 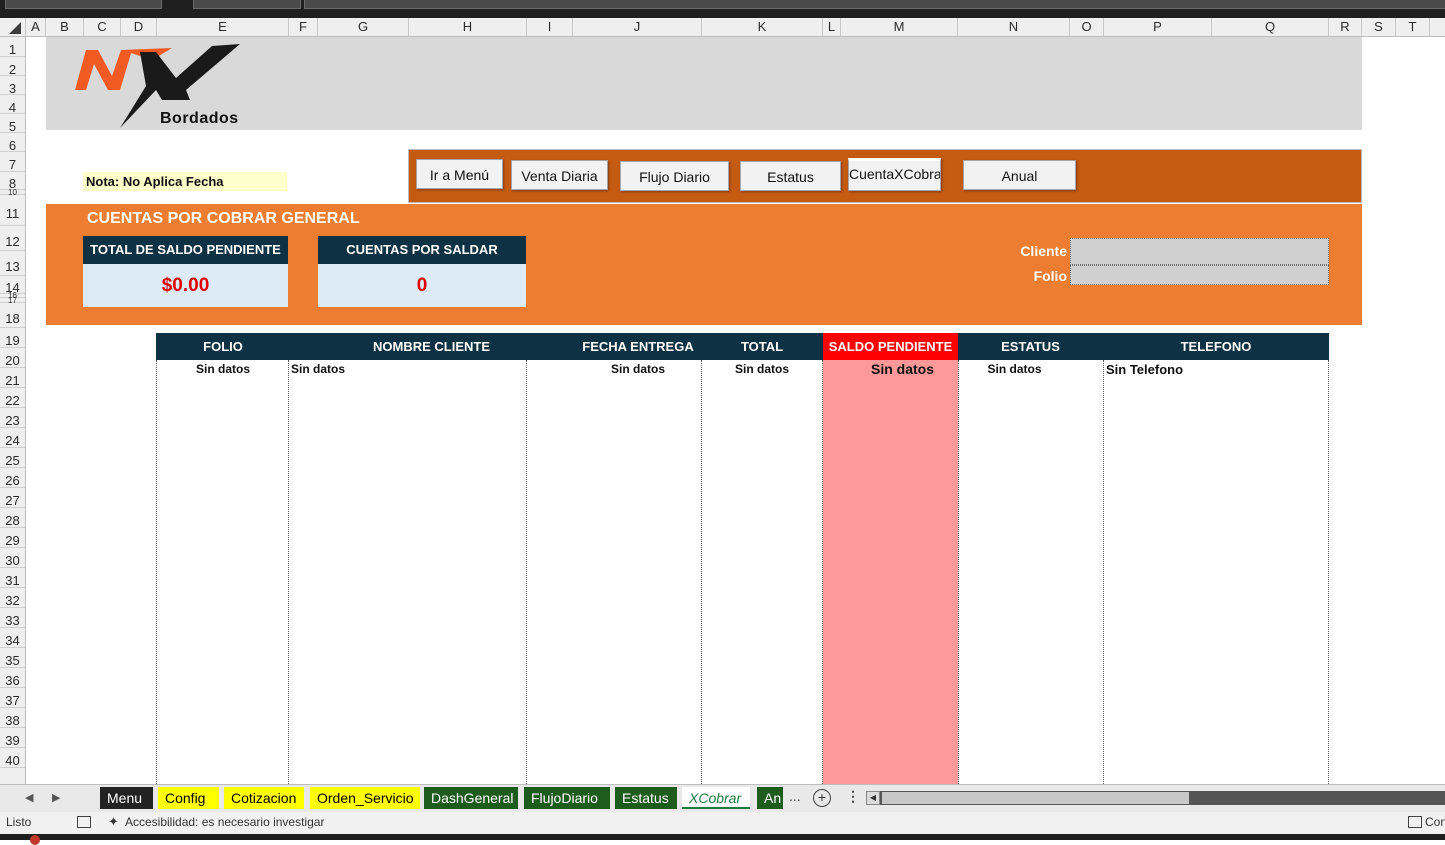 What do you see at coordinates (1199, 251) in the screenshot?
I see `client-filter-input` at bounding box center [1199, 251].